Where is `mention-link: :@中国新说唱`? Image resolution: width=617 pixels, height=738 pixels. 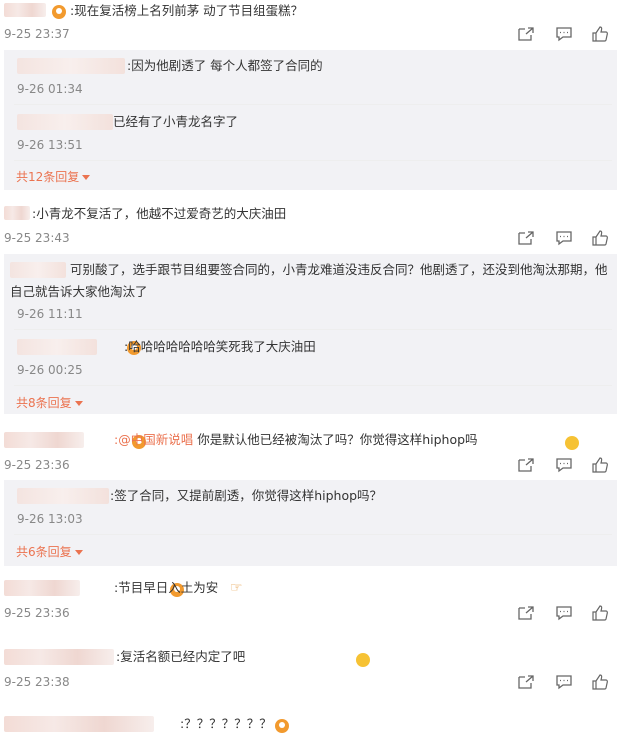 mention-link: :@中国新说唱 is located at coordinates (153, 439).